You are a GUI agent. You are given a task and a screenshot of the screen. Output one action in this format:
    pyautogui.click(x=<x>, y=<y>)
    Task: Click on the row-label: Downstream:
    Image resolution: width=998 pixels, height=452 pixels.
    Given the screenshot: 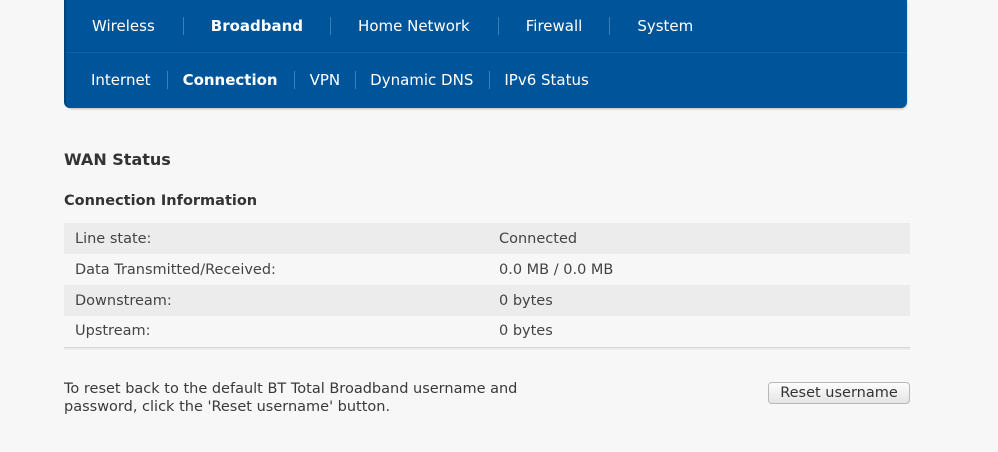 What is the action you would take?
    pyautogui.click(x=123, y=300)
    